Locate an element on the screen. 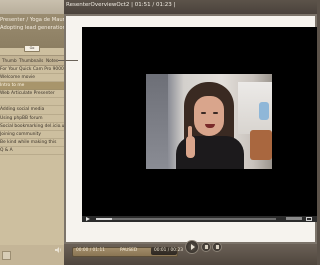  window-title: ResenterOverviewOct2 | 01:51 / 01:23 | is located at coordinates (121, 5).